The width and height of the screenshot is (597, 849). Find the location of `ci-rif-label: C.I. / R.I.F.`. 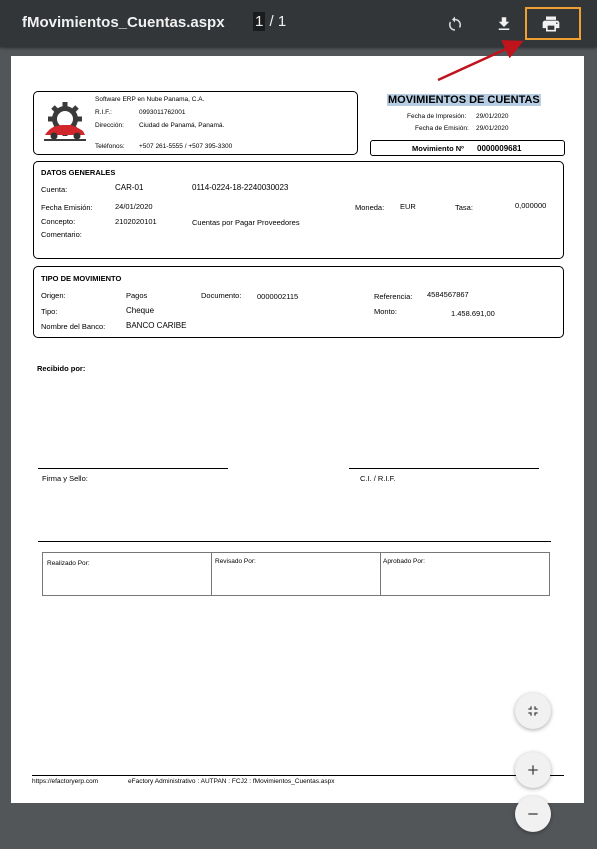

ci-rif-label: C.I. / R.I.F. is located at coordinates (378, 478).